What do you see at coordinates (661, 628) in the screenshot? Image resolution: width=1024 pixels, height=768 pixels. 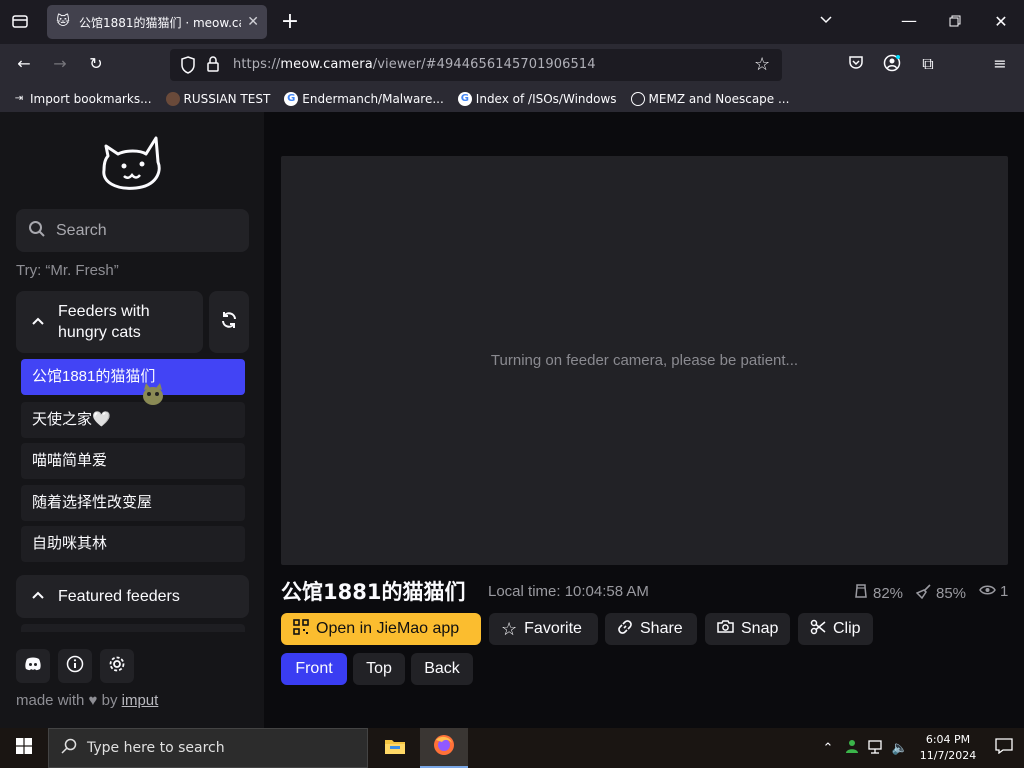 I see `button-label: Share` at bounding box center [661, 628].